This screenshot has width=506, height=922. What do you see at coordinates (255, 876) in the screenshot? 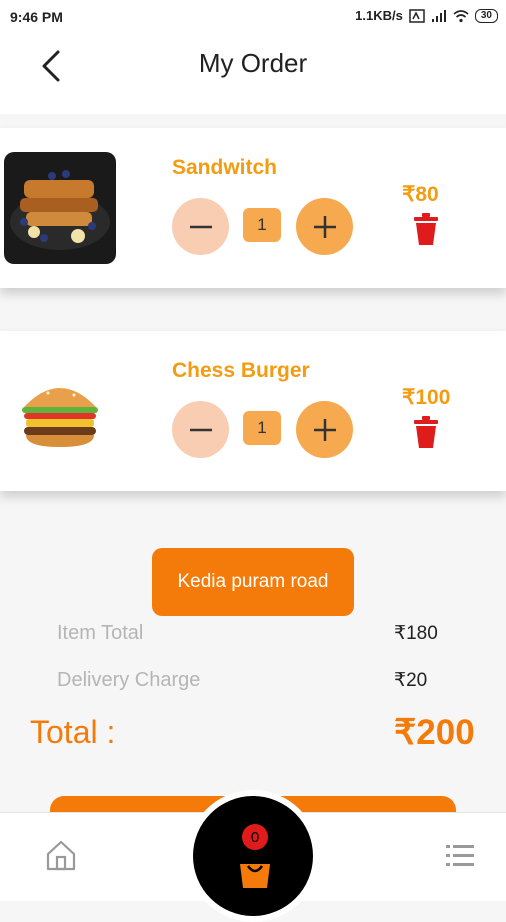
I see `shopping-bag-icon` at bounding box center [255, 876].